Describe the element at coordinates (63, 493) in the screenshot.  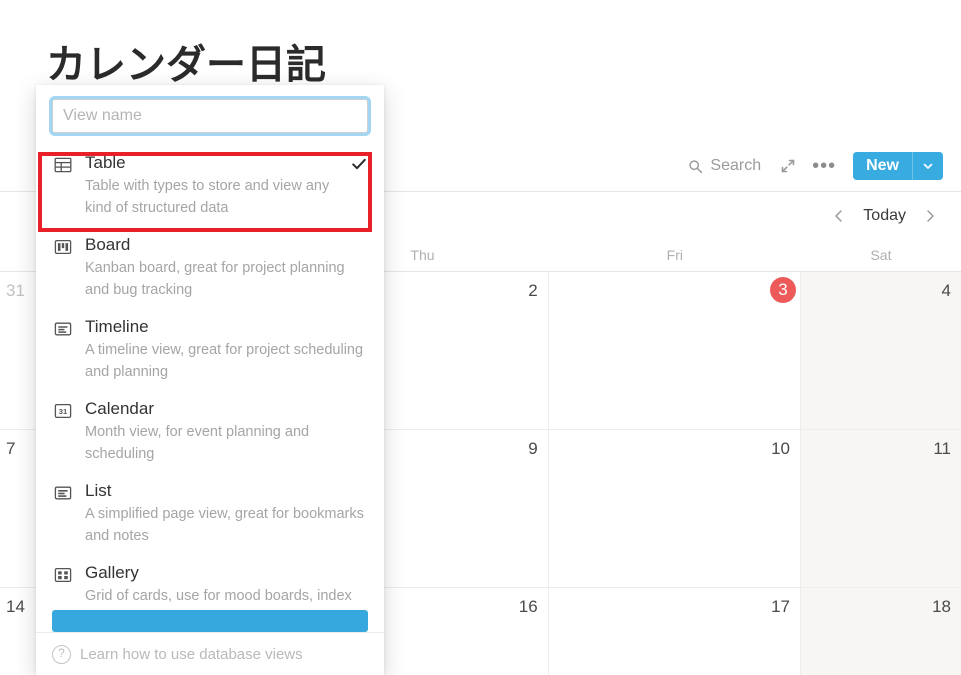
I see `list-icon` at that location.